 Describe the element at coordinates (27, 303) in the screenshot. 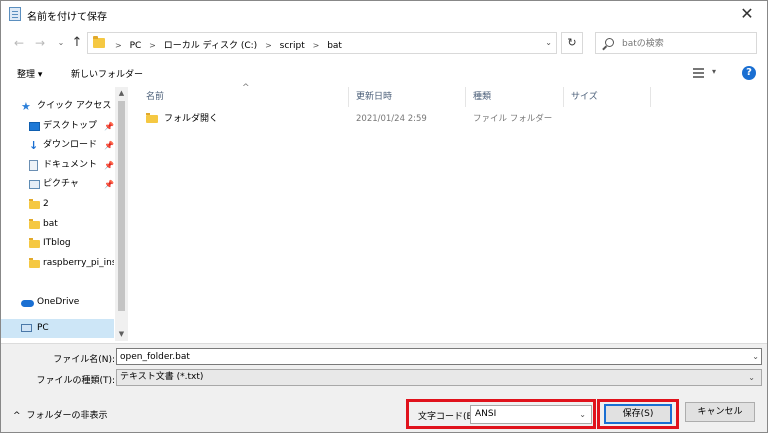

I see `cloud-icon` at that location.